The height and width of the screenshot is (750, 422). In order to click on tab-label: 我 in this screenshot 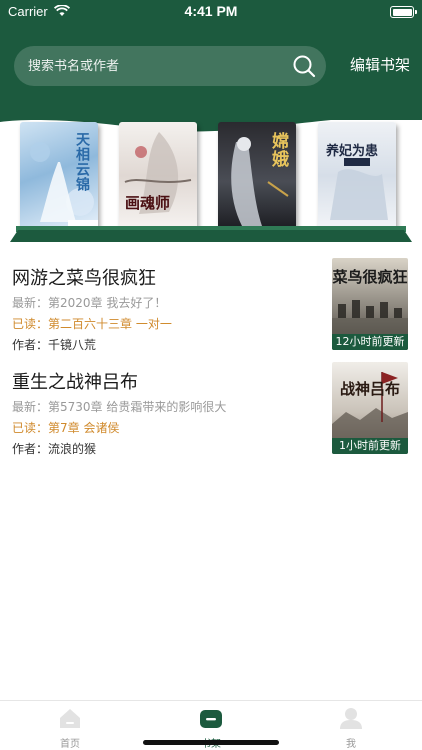, I will do `click(351, 744)`.